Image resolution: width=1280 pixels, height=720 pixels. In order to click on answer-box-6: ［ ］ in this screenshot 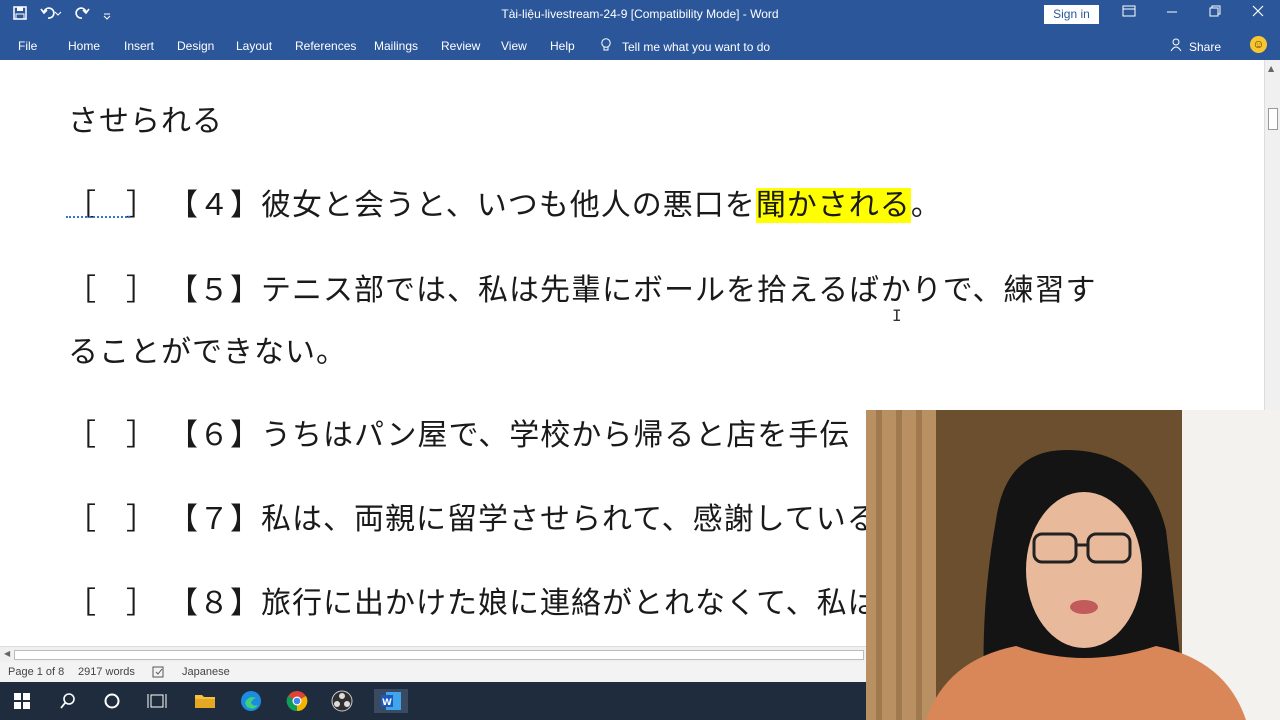, I will do `click(111, 435)`.